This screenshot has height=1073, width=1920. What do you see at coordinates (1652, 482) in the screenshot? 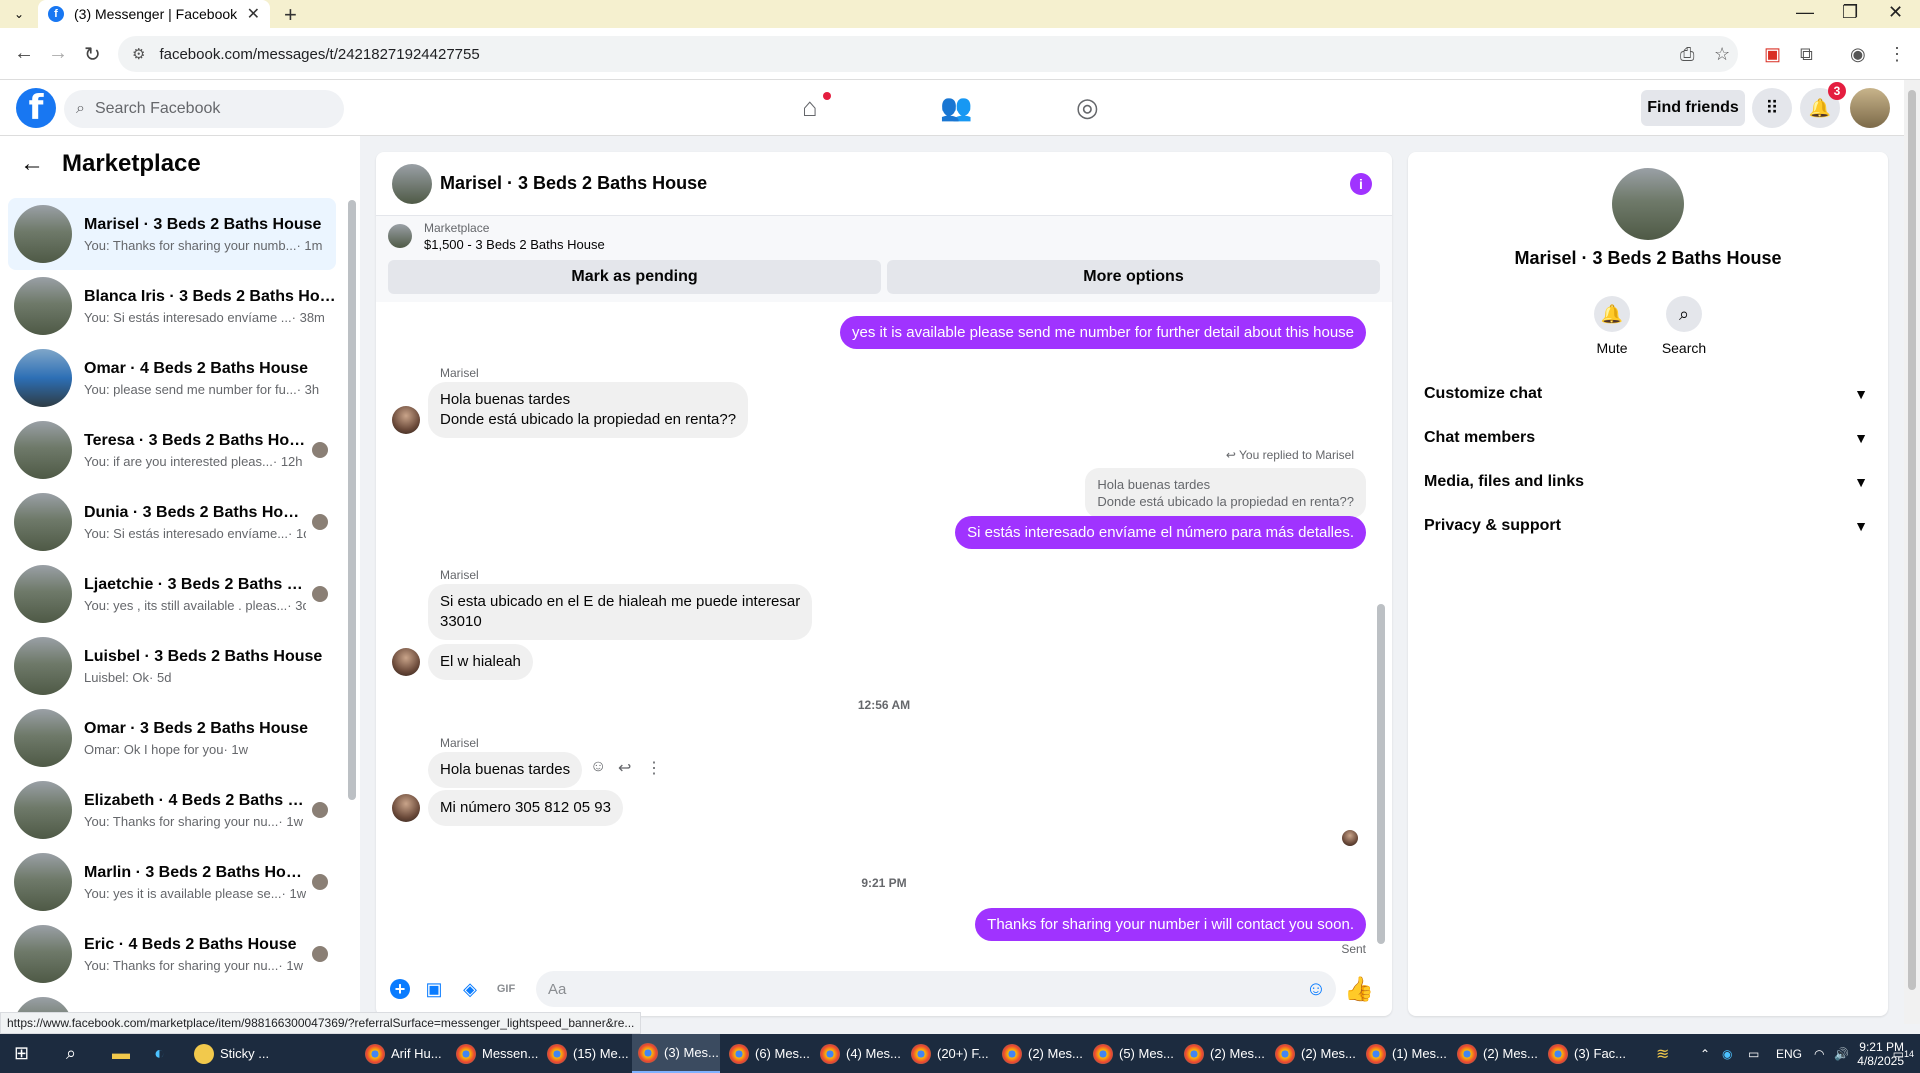
I see `media-files-links-item: Media, files and links ▼` at bounding box center [1652, 482].